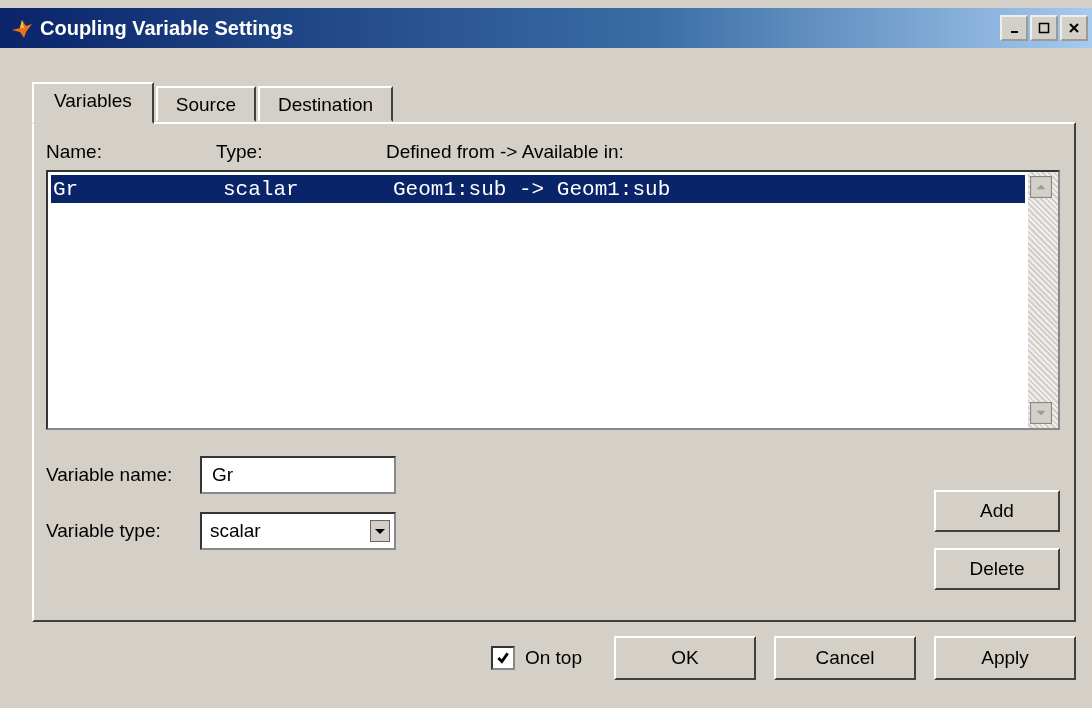 The height and width of the screenshot is (708, 1092). Describe the element at coordinates (326, 104) in the screenshot. I see `tab: Destination` at that location.